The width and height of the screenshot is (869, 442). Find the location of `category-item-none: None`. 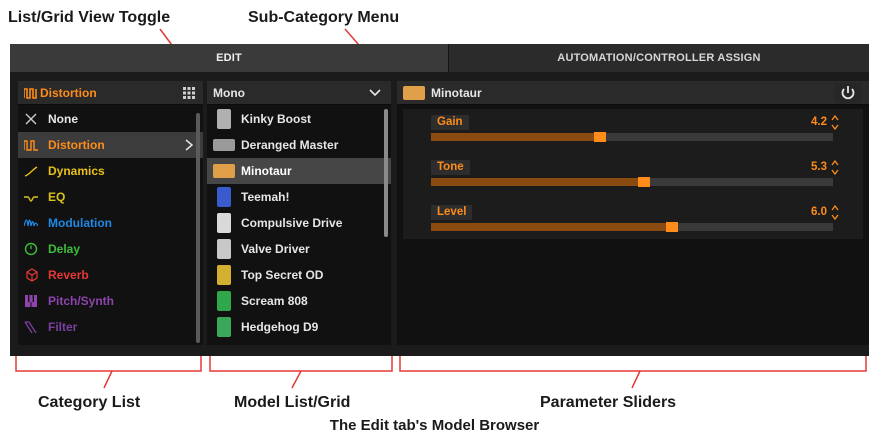

category-item-none: None is located at coordinates (110, 119).